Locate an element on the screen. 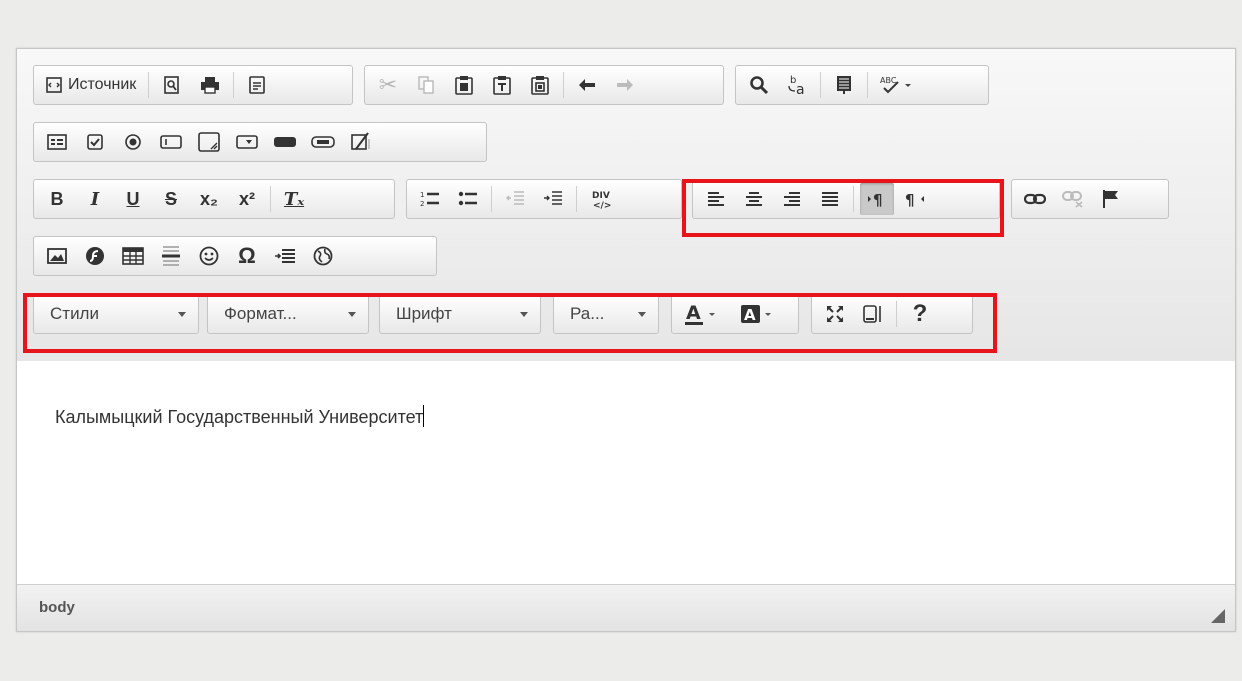 The width and height of the screenshot is (1242, 681). creatediv-button: DIV </> is located at coordinates (600, 199).